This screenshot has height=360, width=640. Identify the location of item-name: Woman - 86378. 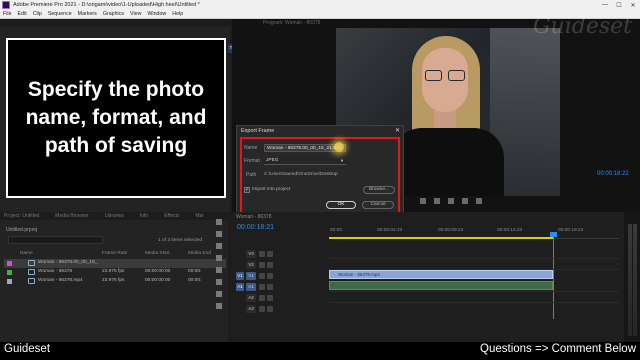
(55, 271).